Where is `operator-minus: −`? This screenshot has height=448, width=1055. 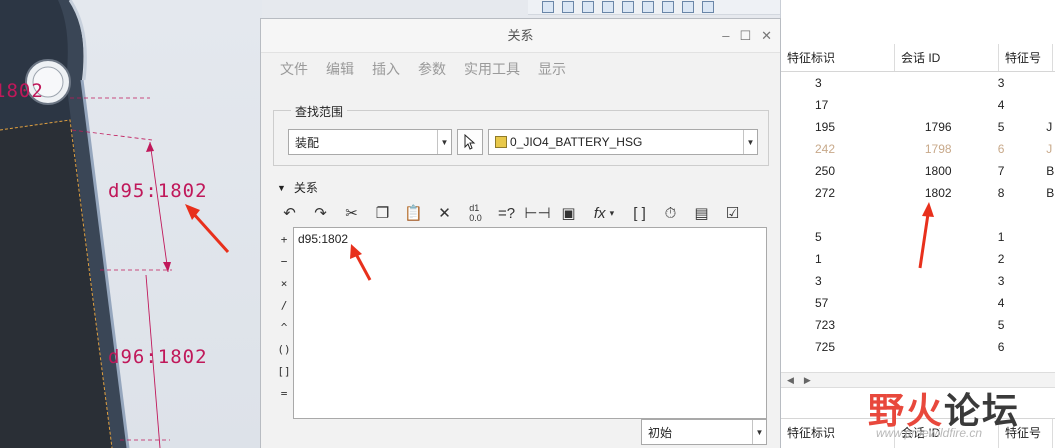
operator-minus: − is located at coordinates (284, 262).